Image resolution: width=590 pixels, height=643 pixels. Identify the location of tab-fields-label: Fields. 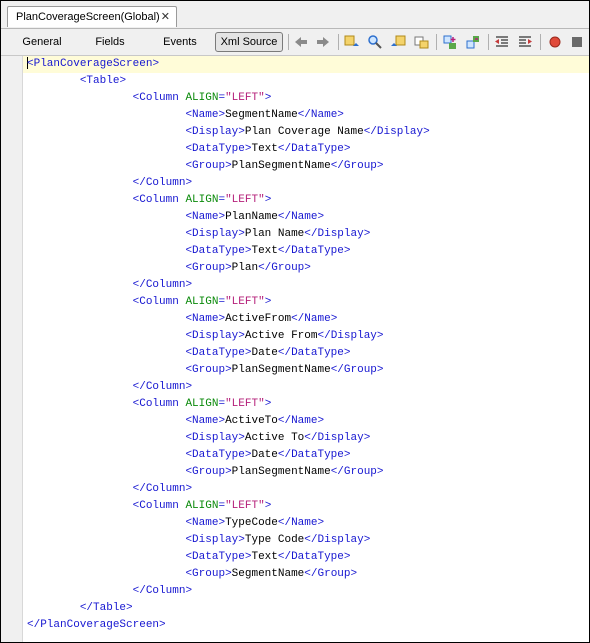
(110, 42).